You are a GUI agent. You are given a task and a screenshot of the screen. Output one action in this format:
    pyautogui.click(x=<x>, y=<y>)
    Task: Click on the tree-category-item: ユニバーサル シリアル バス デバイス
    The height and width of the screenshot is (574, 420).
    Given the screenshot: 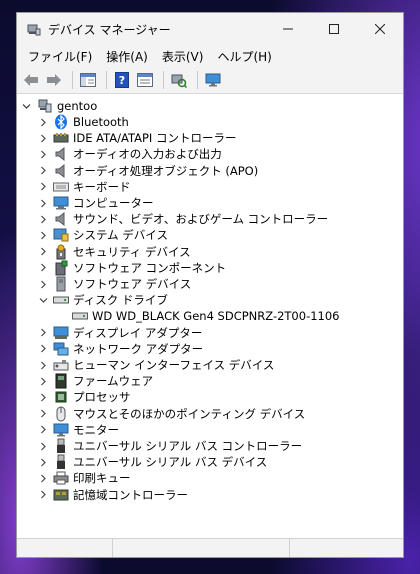 What is the action you would take?
    pyautogui.click(x=210, y=462)
    